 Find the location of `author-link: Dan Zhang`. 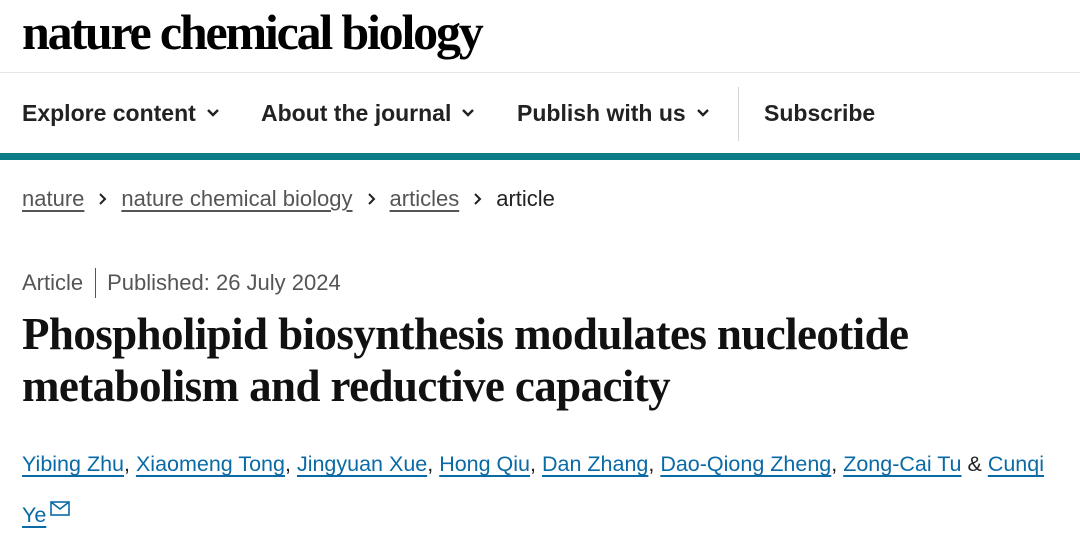

author-link: Dan Zhang is located at coordinates (595, 464).